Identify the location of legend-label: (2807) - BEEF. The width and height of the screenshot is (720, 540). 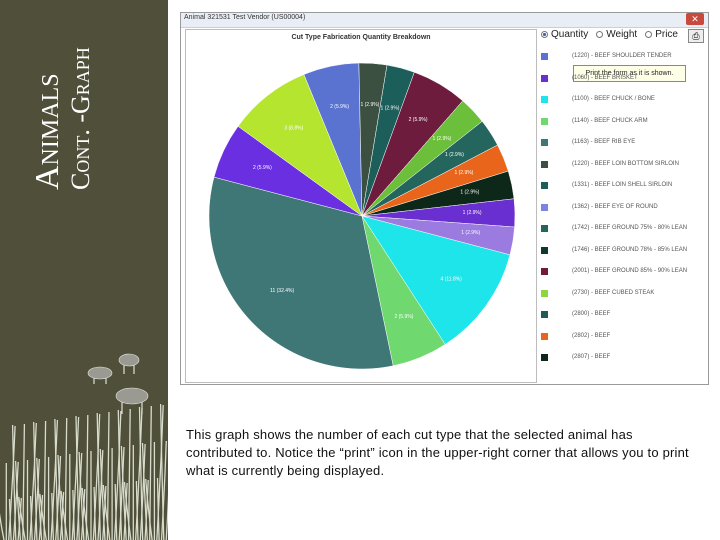
(591, 357).